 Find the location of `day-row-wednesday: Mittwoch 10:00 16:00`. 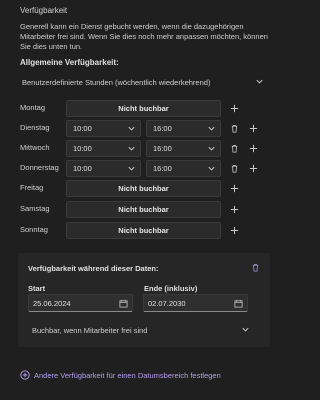

day-row-wednesday: Mittwoch 10:00 16:00 is located at coordinates (143, 149).